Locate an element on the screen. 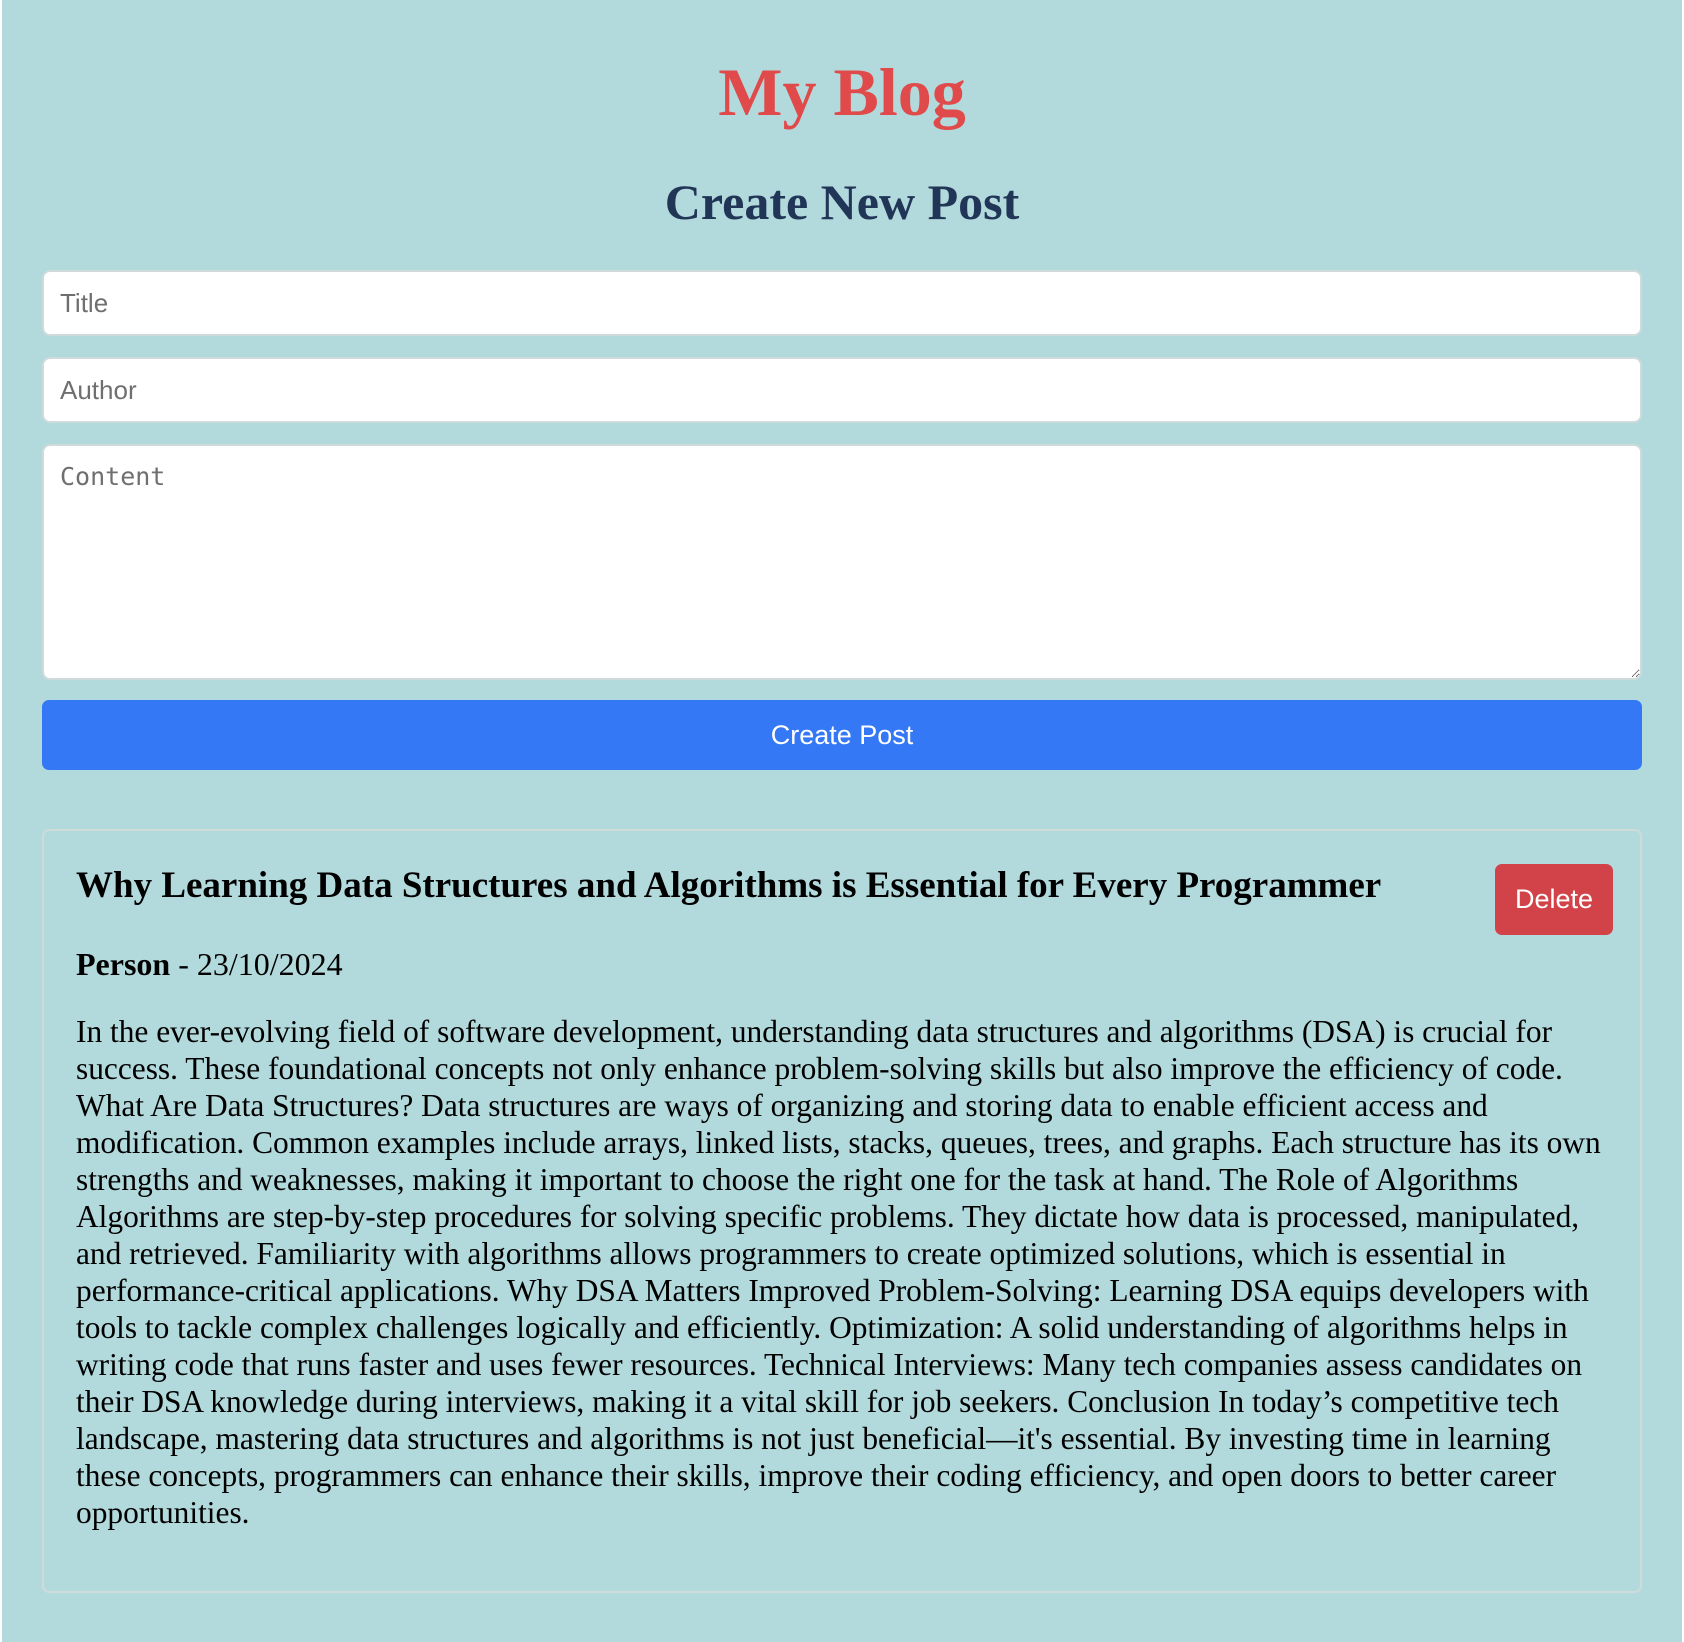 This screenshot has height=1642, width=1684. title-input is located at coordinates (842, 303).